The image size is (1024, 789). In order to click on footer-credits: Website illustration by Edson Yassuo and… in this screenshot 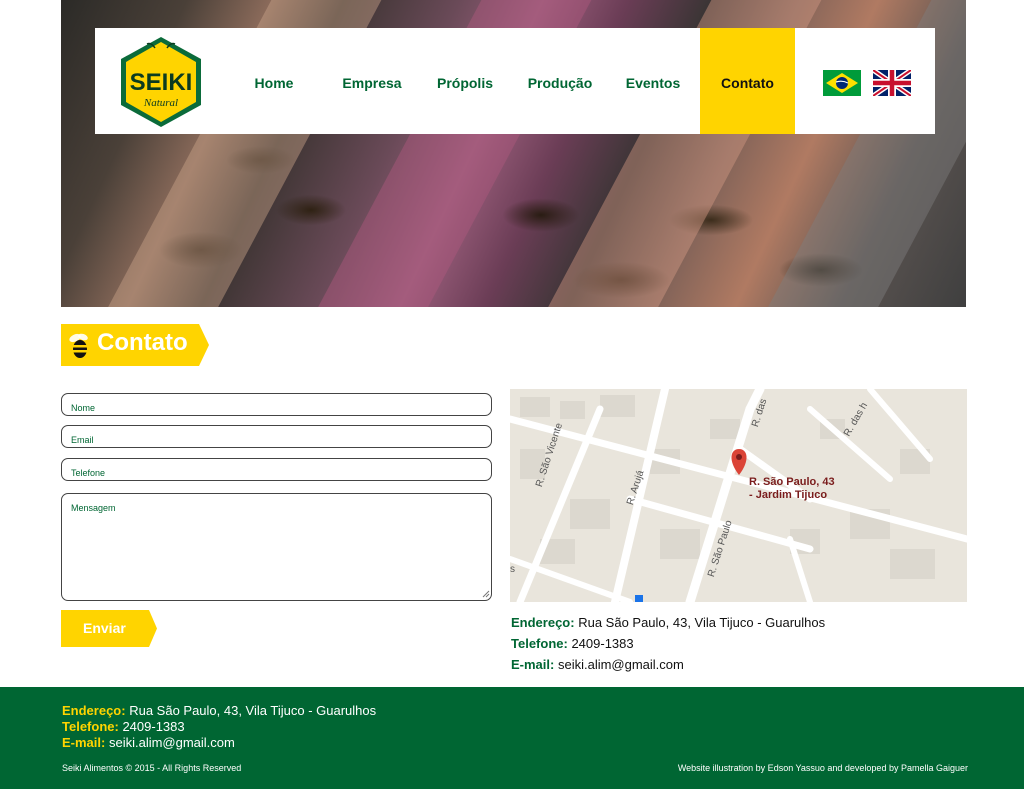, I will do `click(822, 768)`.